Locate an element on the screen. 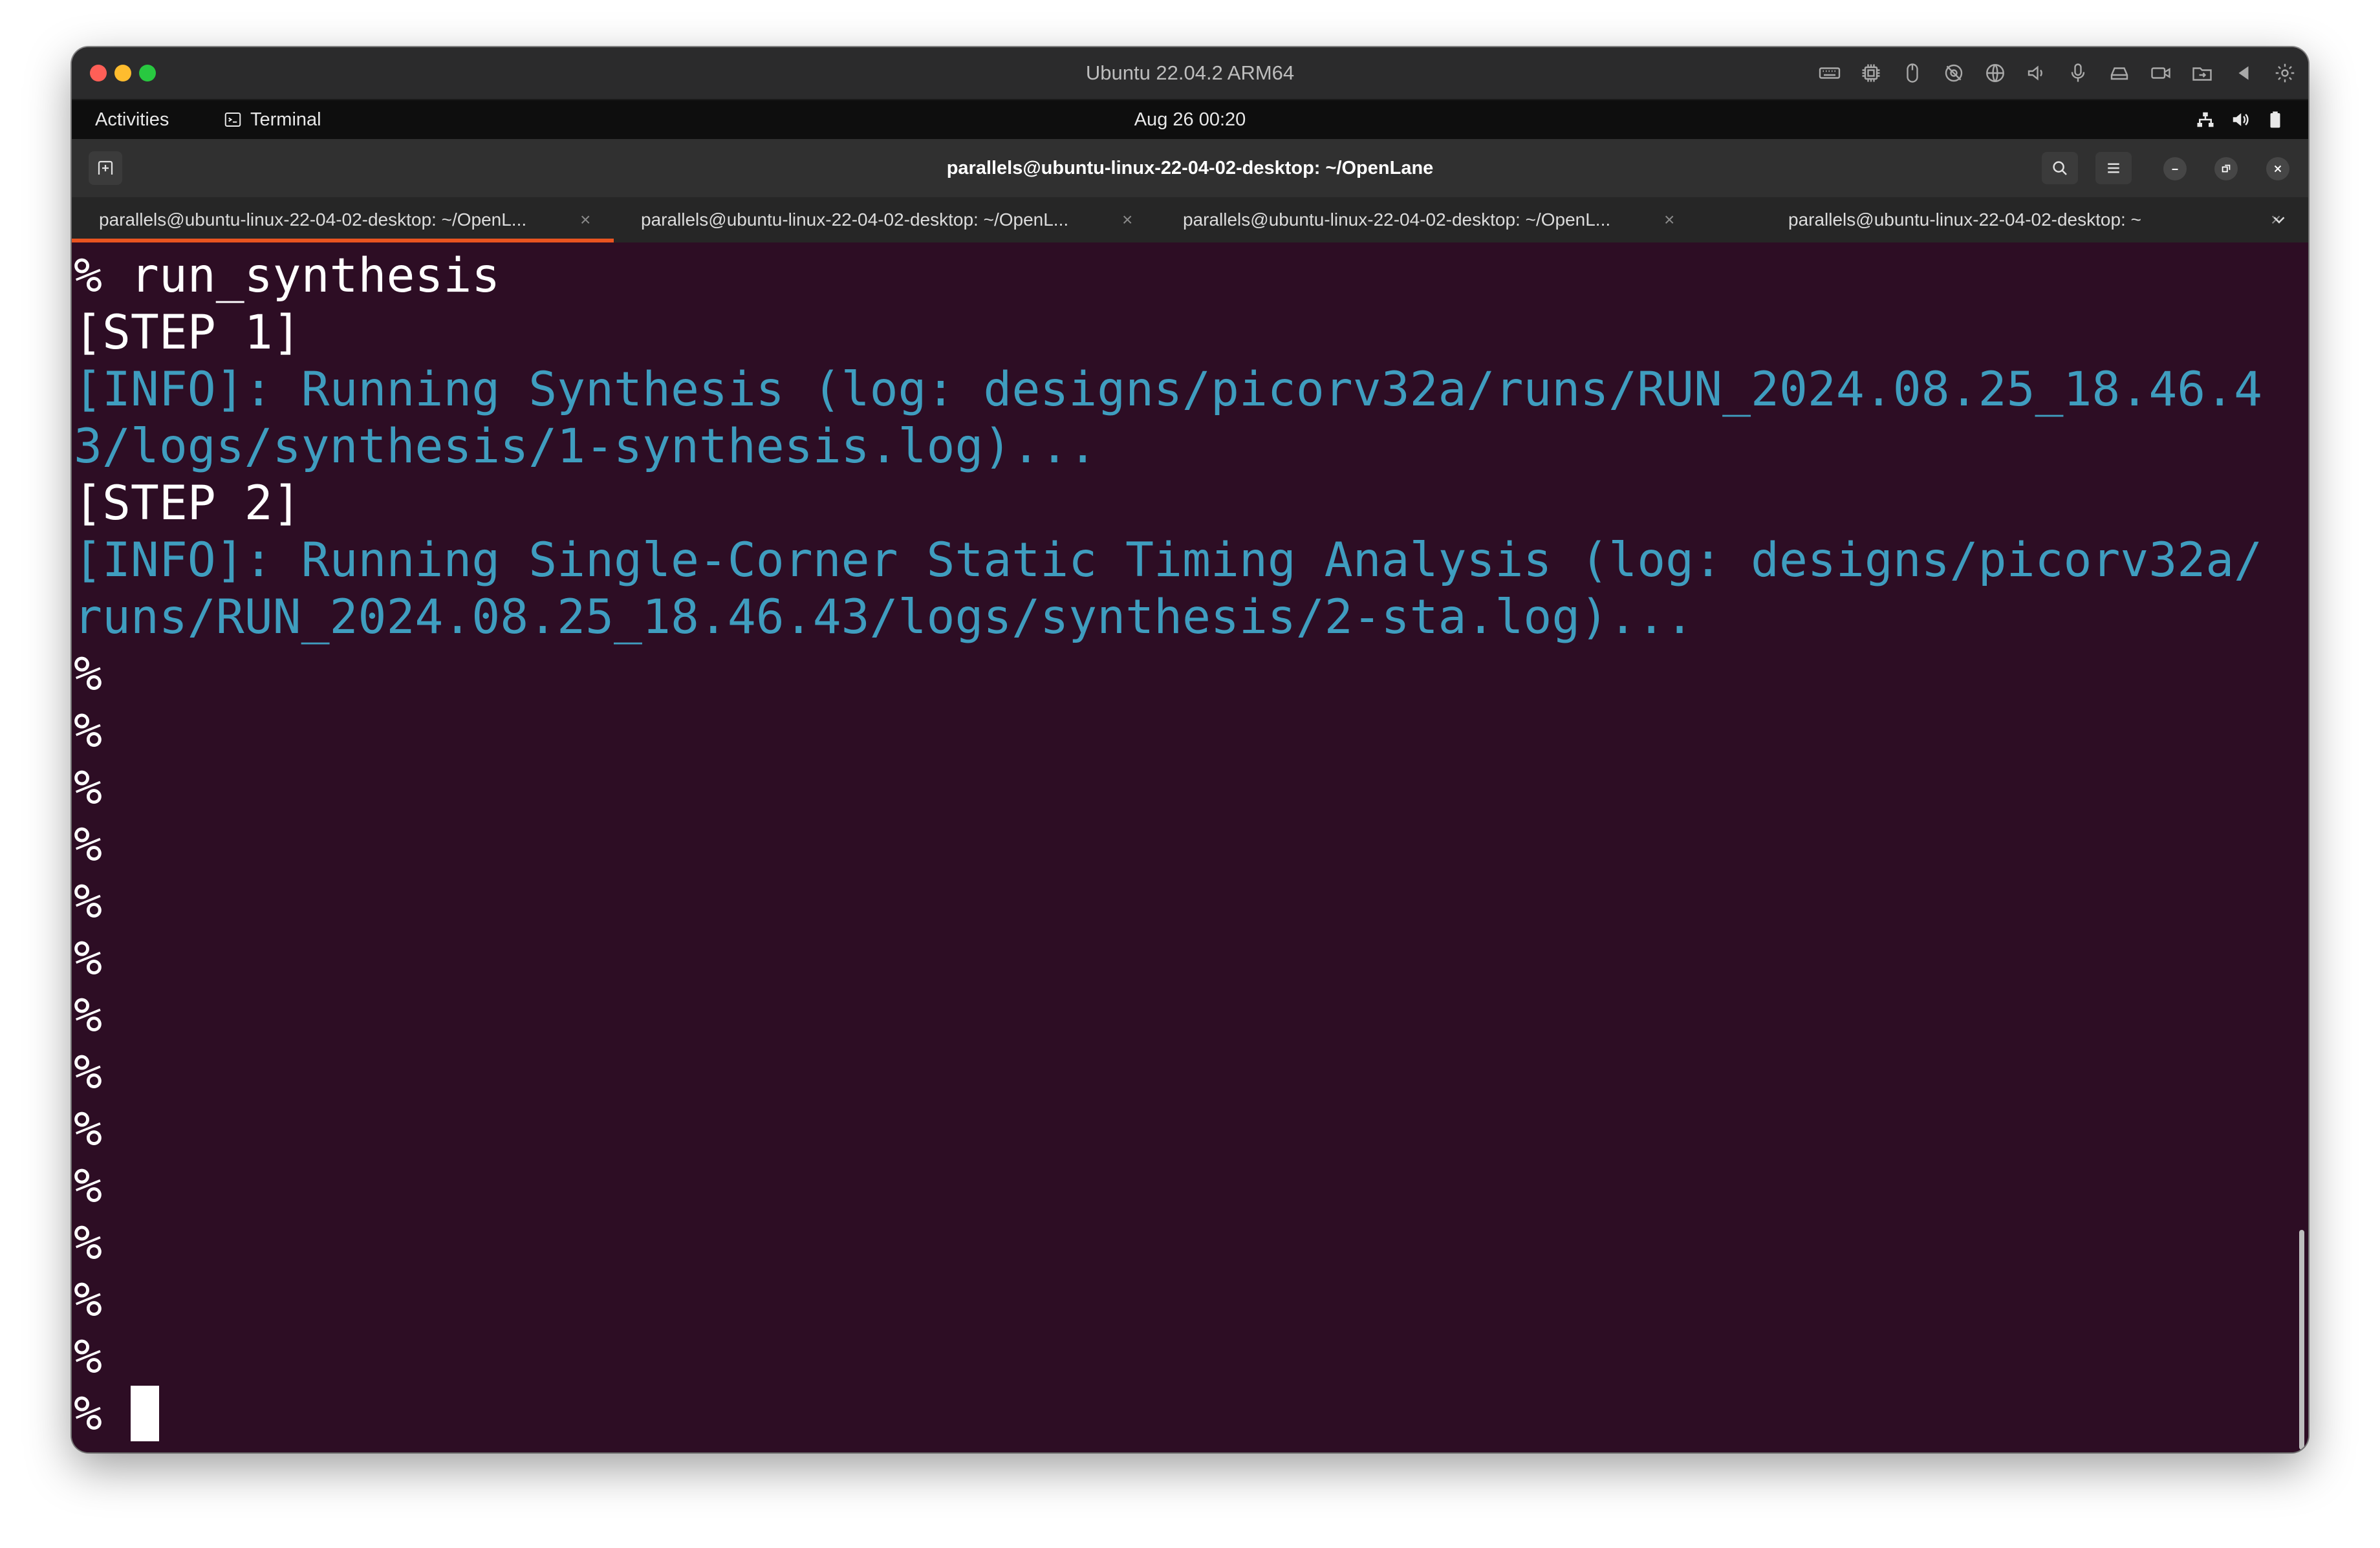 This screenshot has height=1548, width=2380. search-button is located at coordinates (2060, 168).